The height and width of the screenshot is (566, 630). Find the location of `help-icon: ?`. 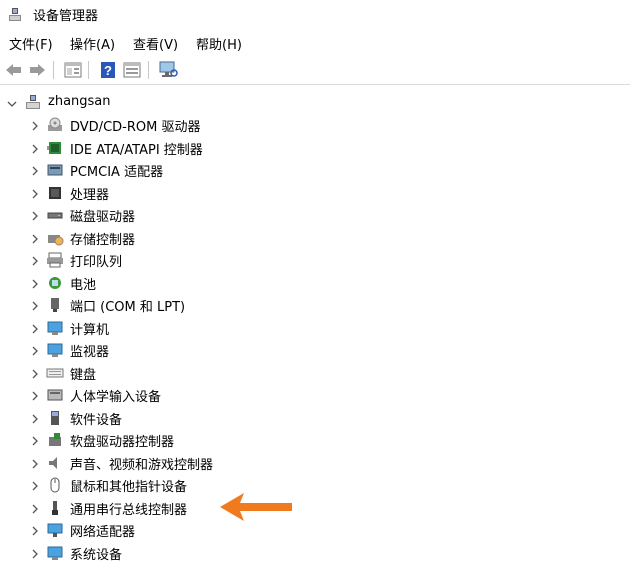

help-icon: ? is located at coordinates (108, 70).